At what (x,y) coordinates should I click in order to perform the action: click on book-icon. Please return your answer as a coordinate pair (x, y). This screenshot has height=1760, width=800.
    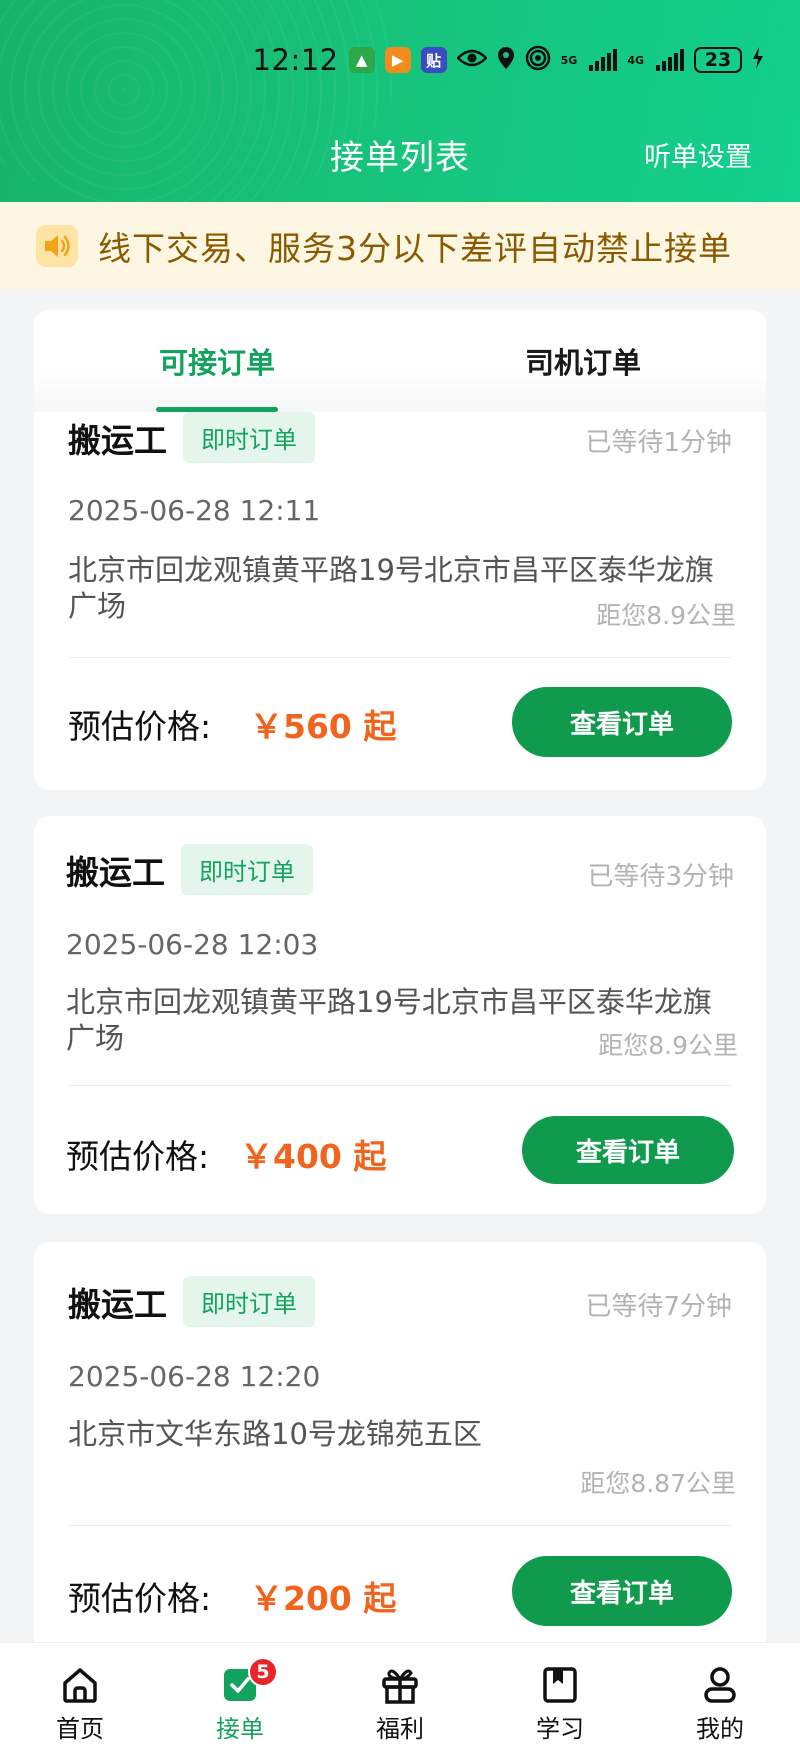
    Looking at the image, I should click on (560, 1685).